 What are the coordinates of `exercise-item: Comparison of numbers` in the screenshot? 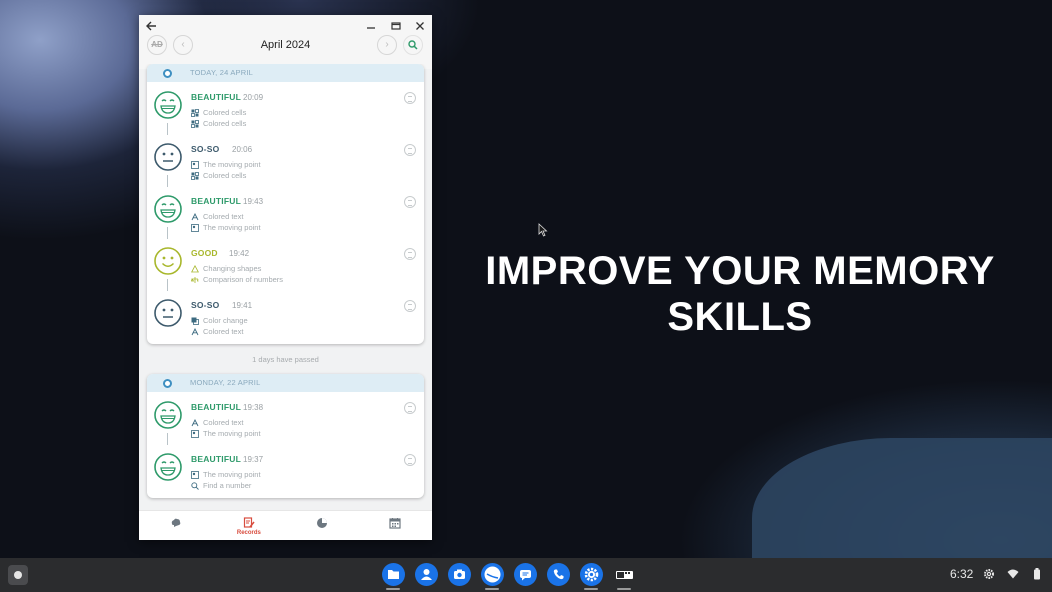 It's located at (237, 279).